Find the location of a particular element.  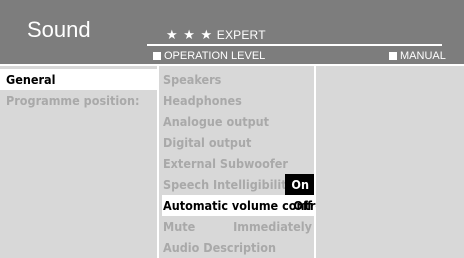

menu-item-general: General is located at coordinates (78, 79).